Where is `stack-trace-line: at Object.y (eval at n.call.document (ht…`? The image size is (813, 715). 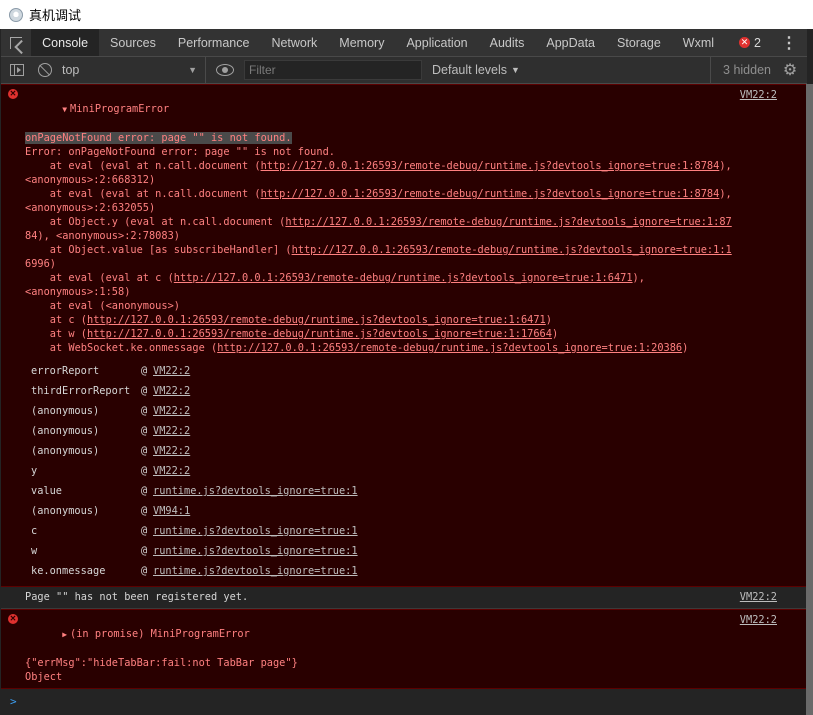 stack-trace-line: at Object.y (eval at n.call.document (ht… is located at coordinates (378, 222).